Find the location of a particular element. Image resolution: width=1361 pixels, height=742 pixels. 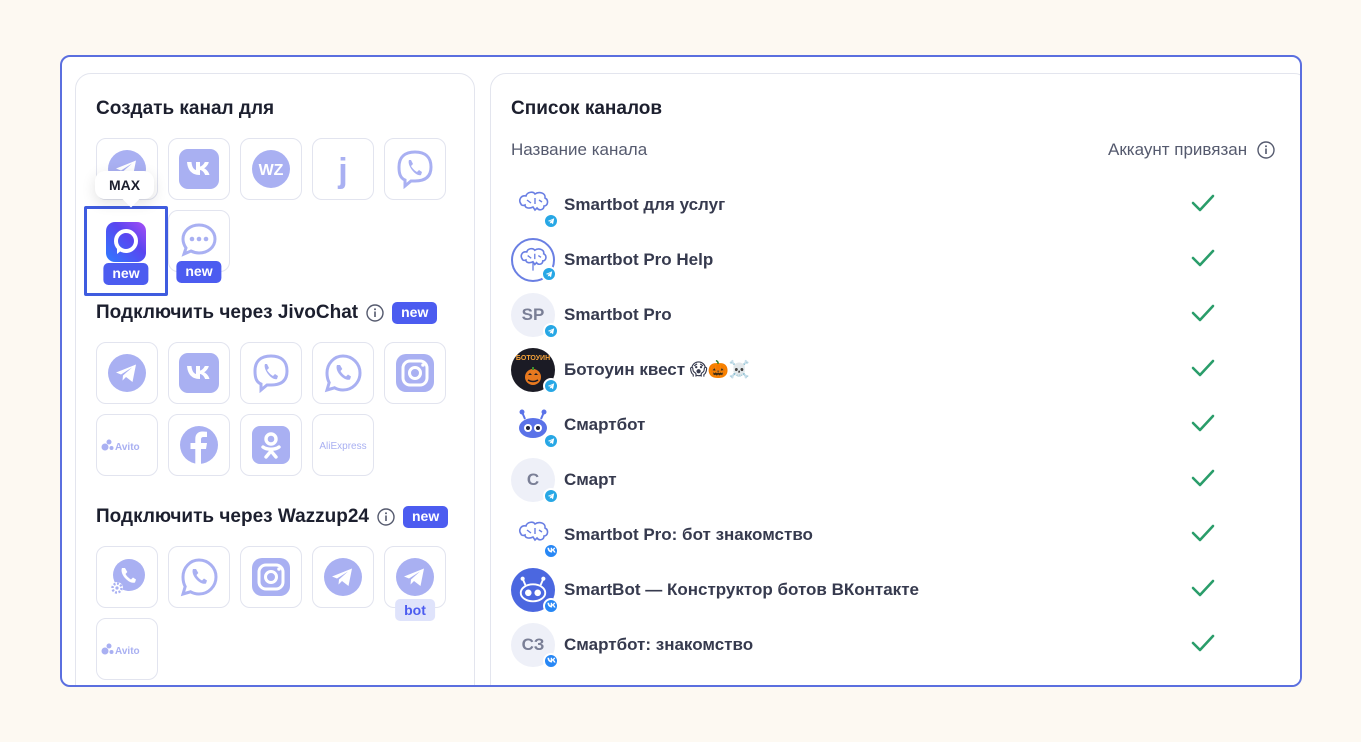

channel-row: Smartbot Pro: бот знакомство is located at coordinates (901, 534).